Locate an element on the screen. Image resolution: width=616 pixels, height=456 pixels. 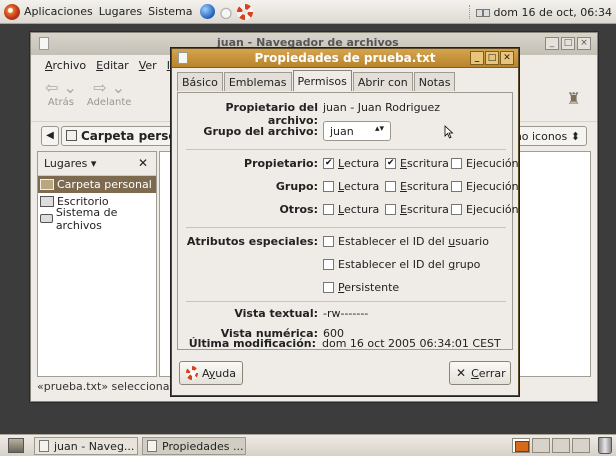
menu-archivo: Archivo is located at coordinates (65, 65).